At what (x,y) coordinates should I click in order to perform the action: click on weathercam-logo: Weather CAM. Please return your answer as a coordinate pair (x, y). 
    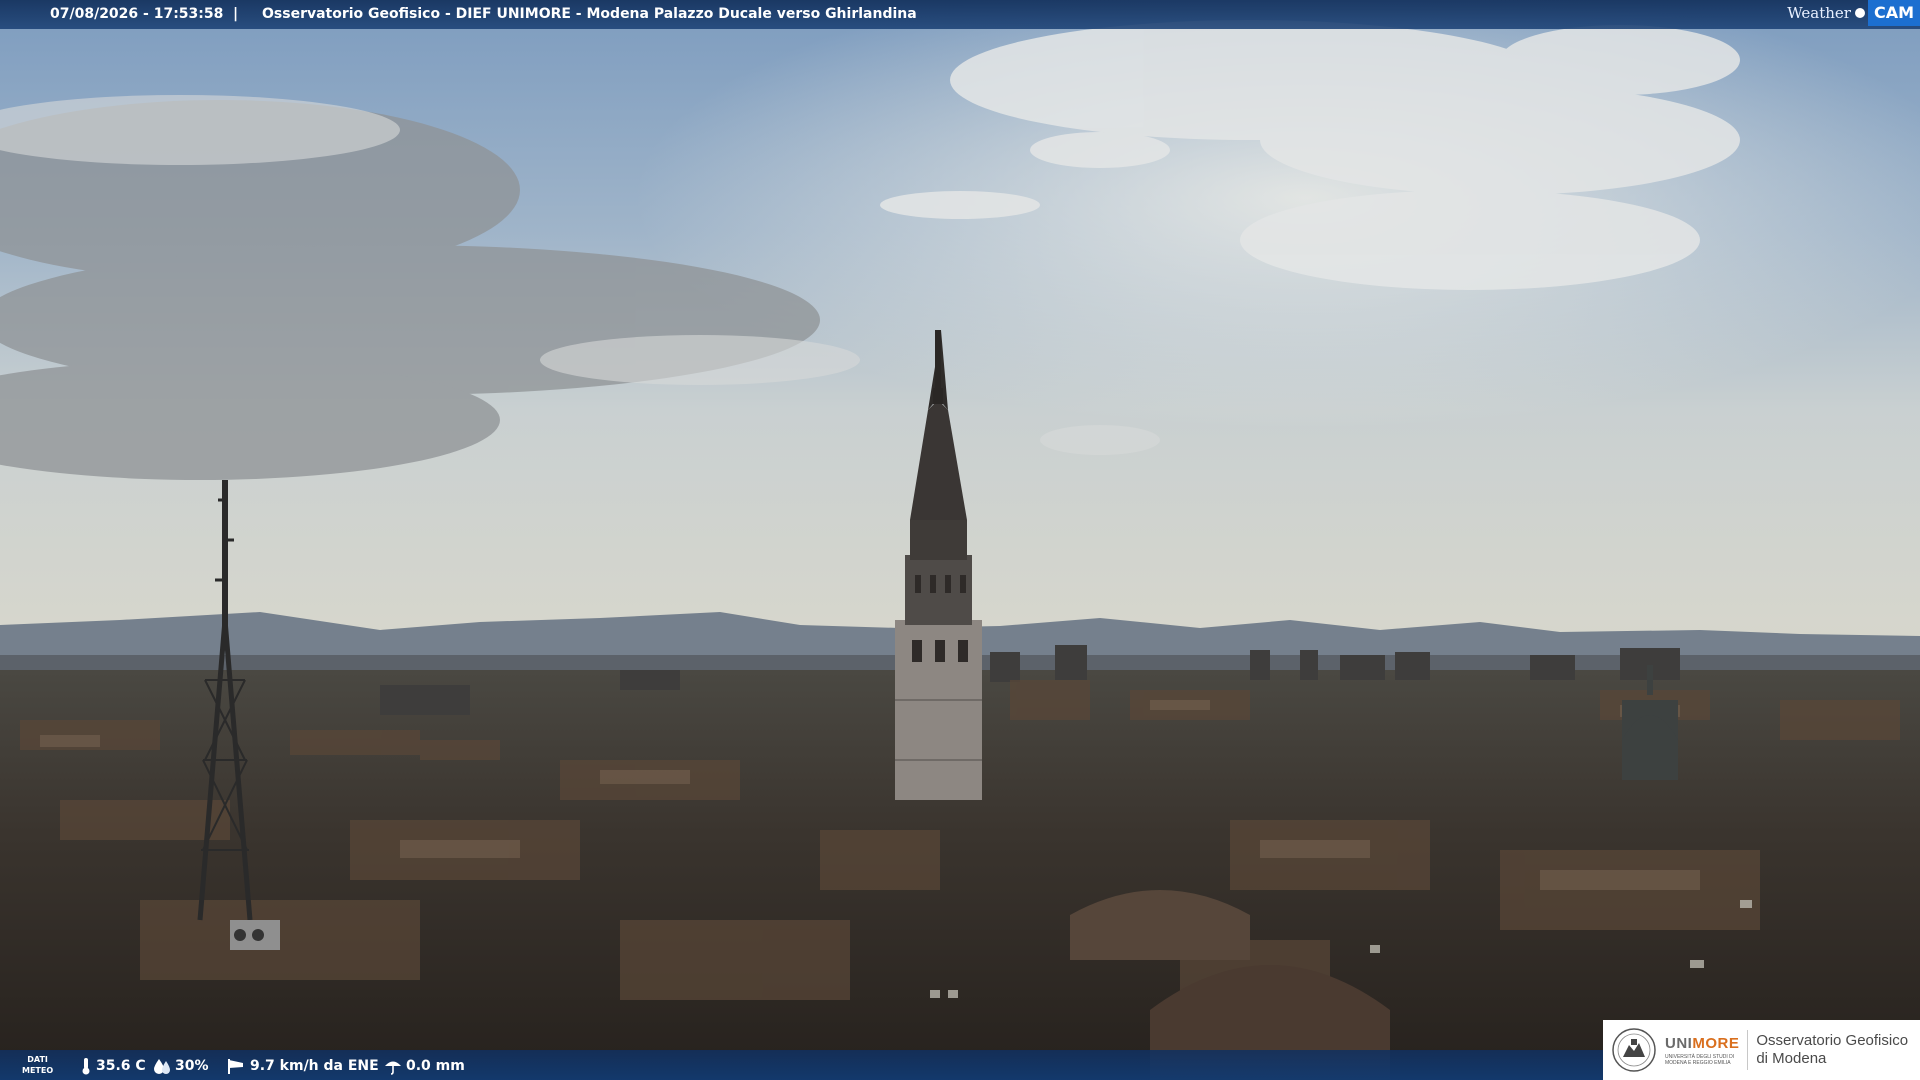
    Looking at the image, I should click on (1853, 13).